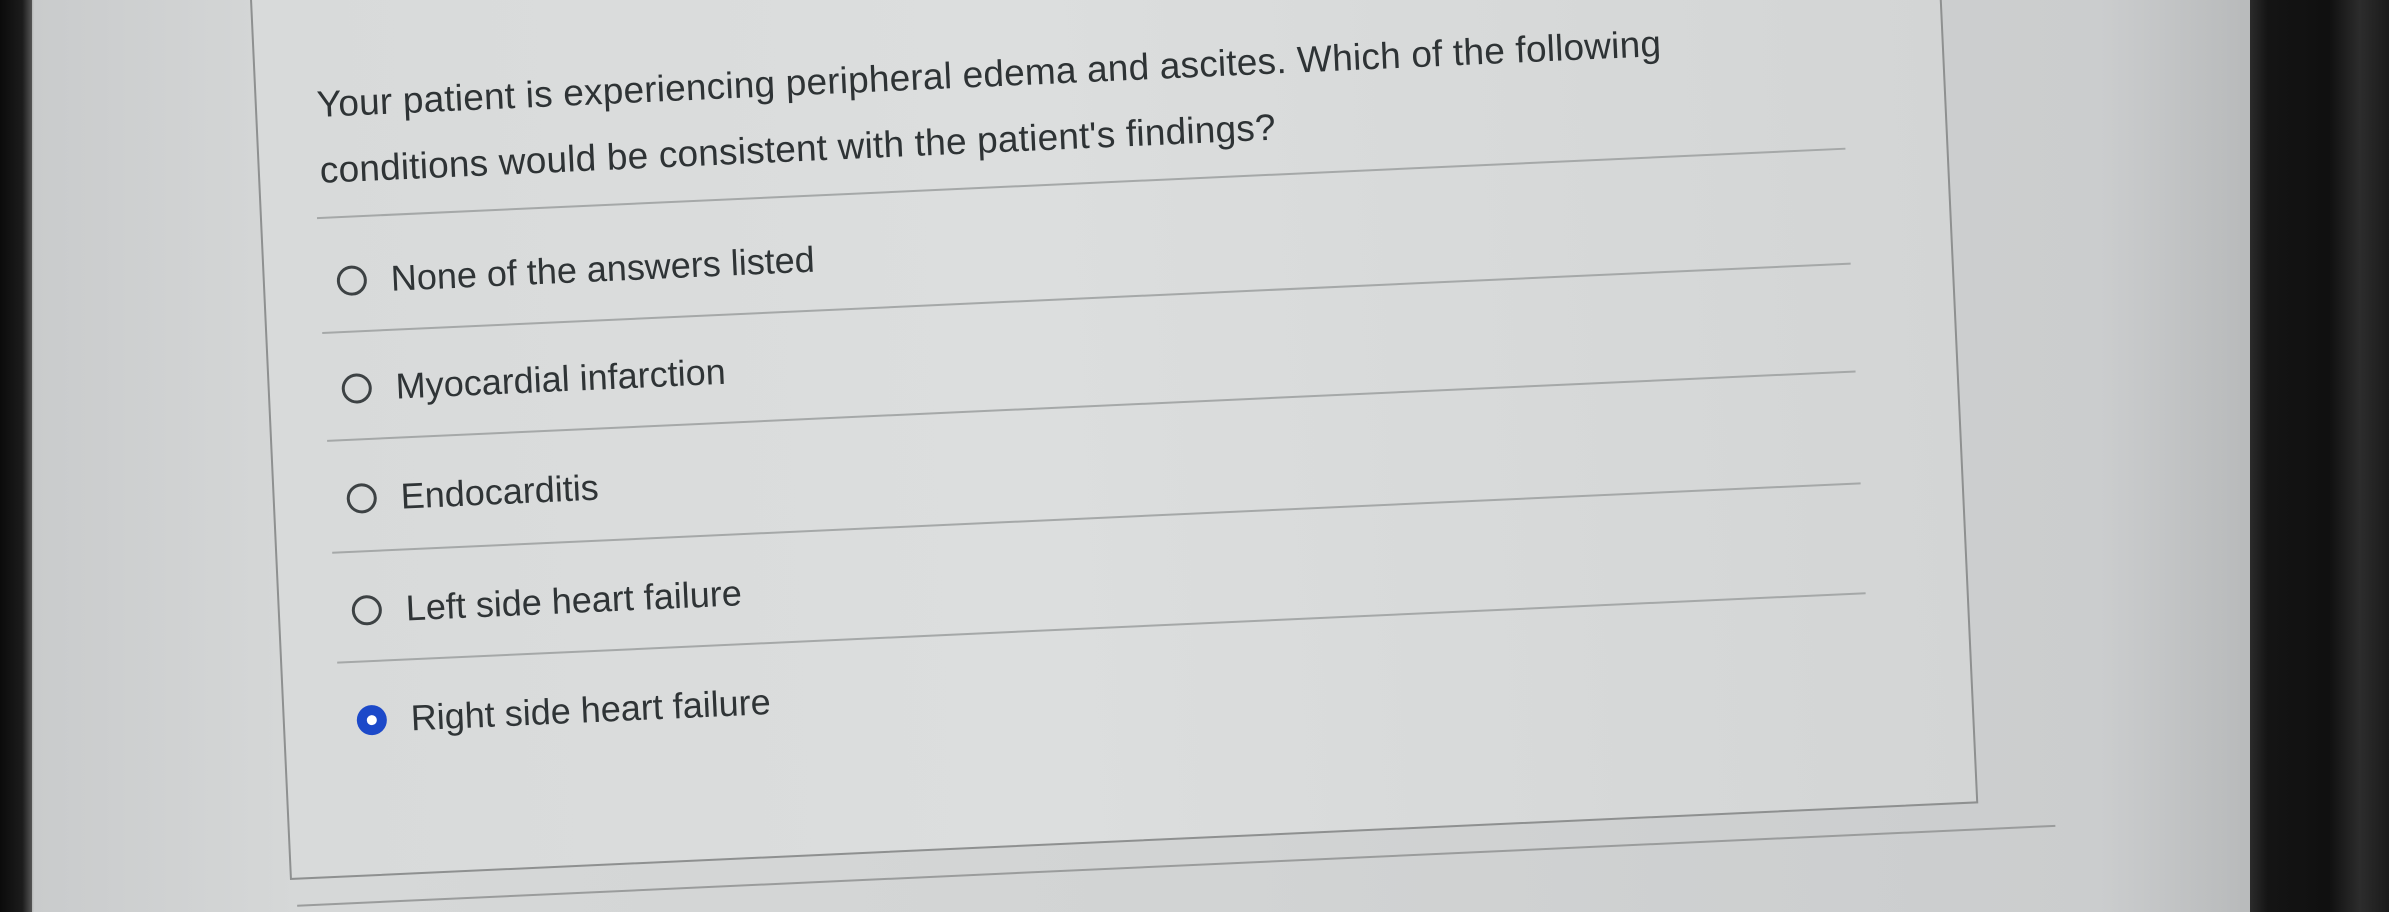  Describe the element at coordinates (372, 720) in the screenshot. I see `radio-selected-icon` at that location.